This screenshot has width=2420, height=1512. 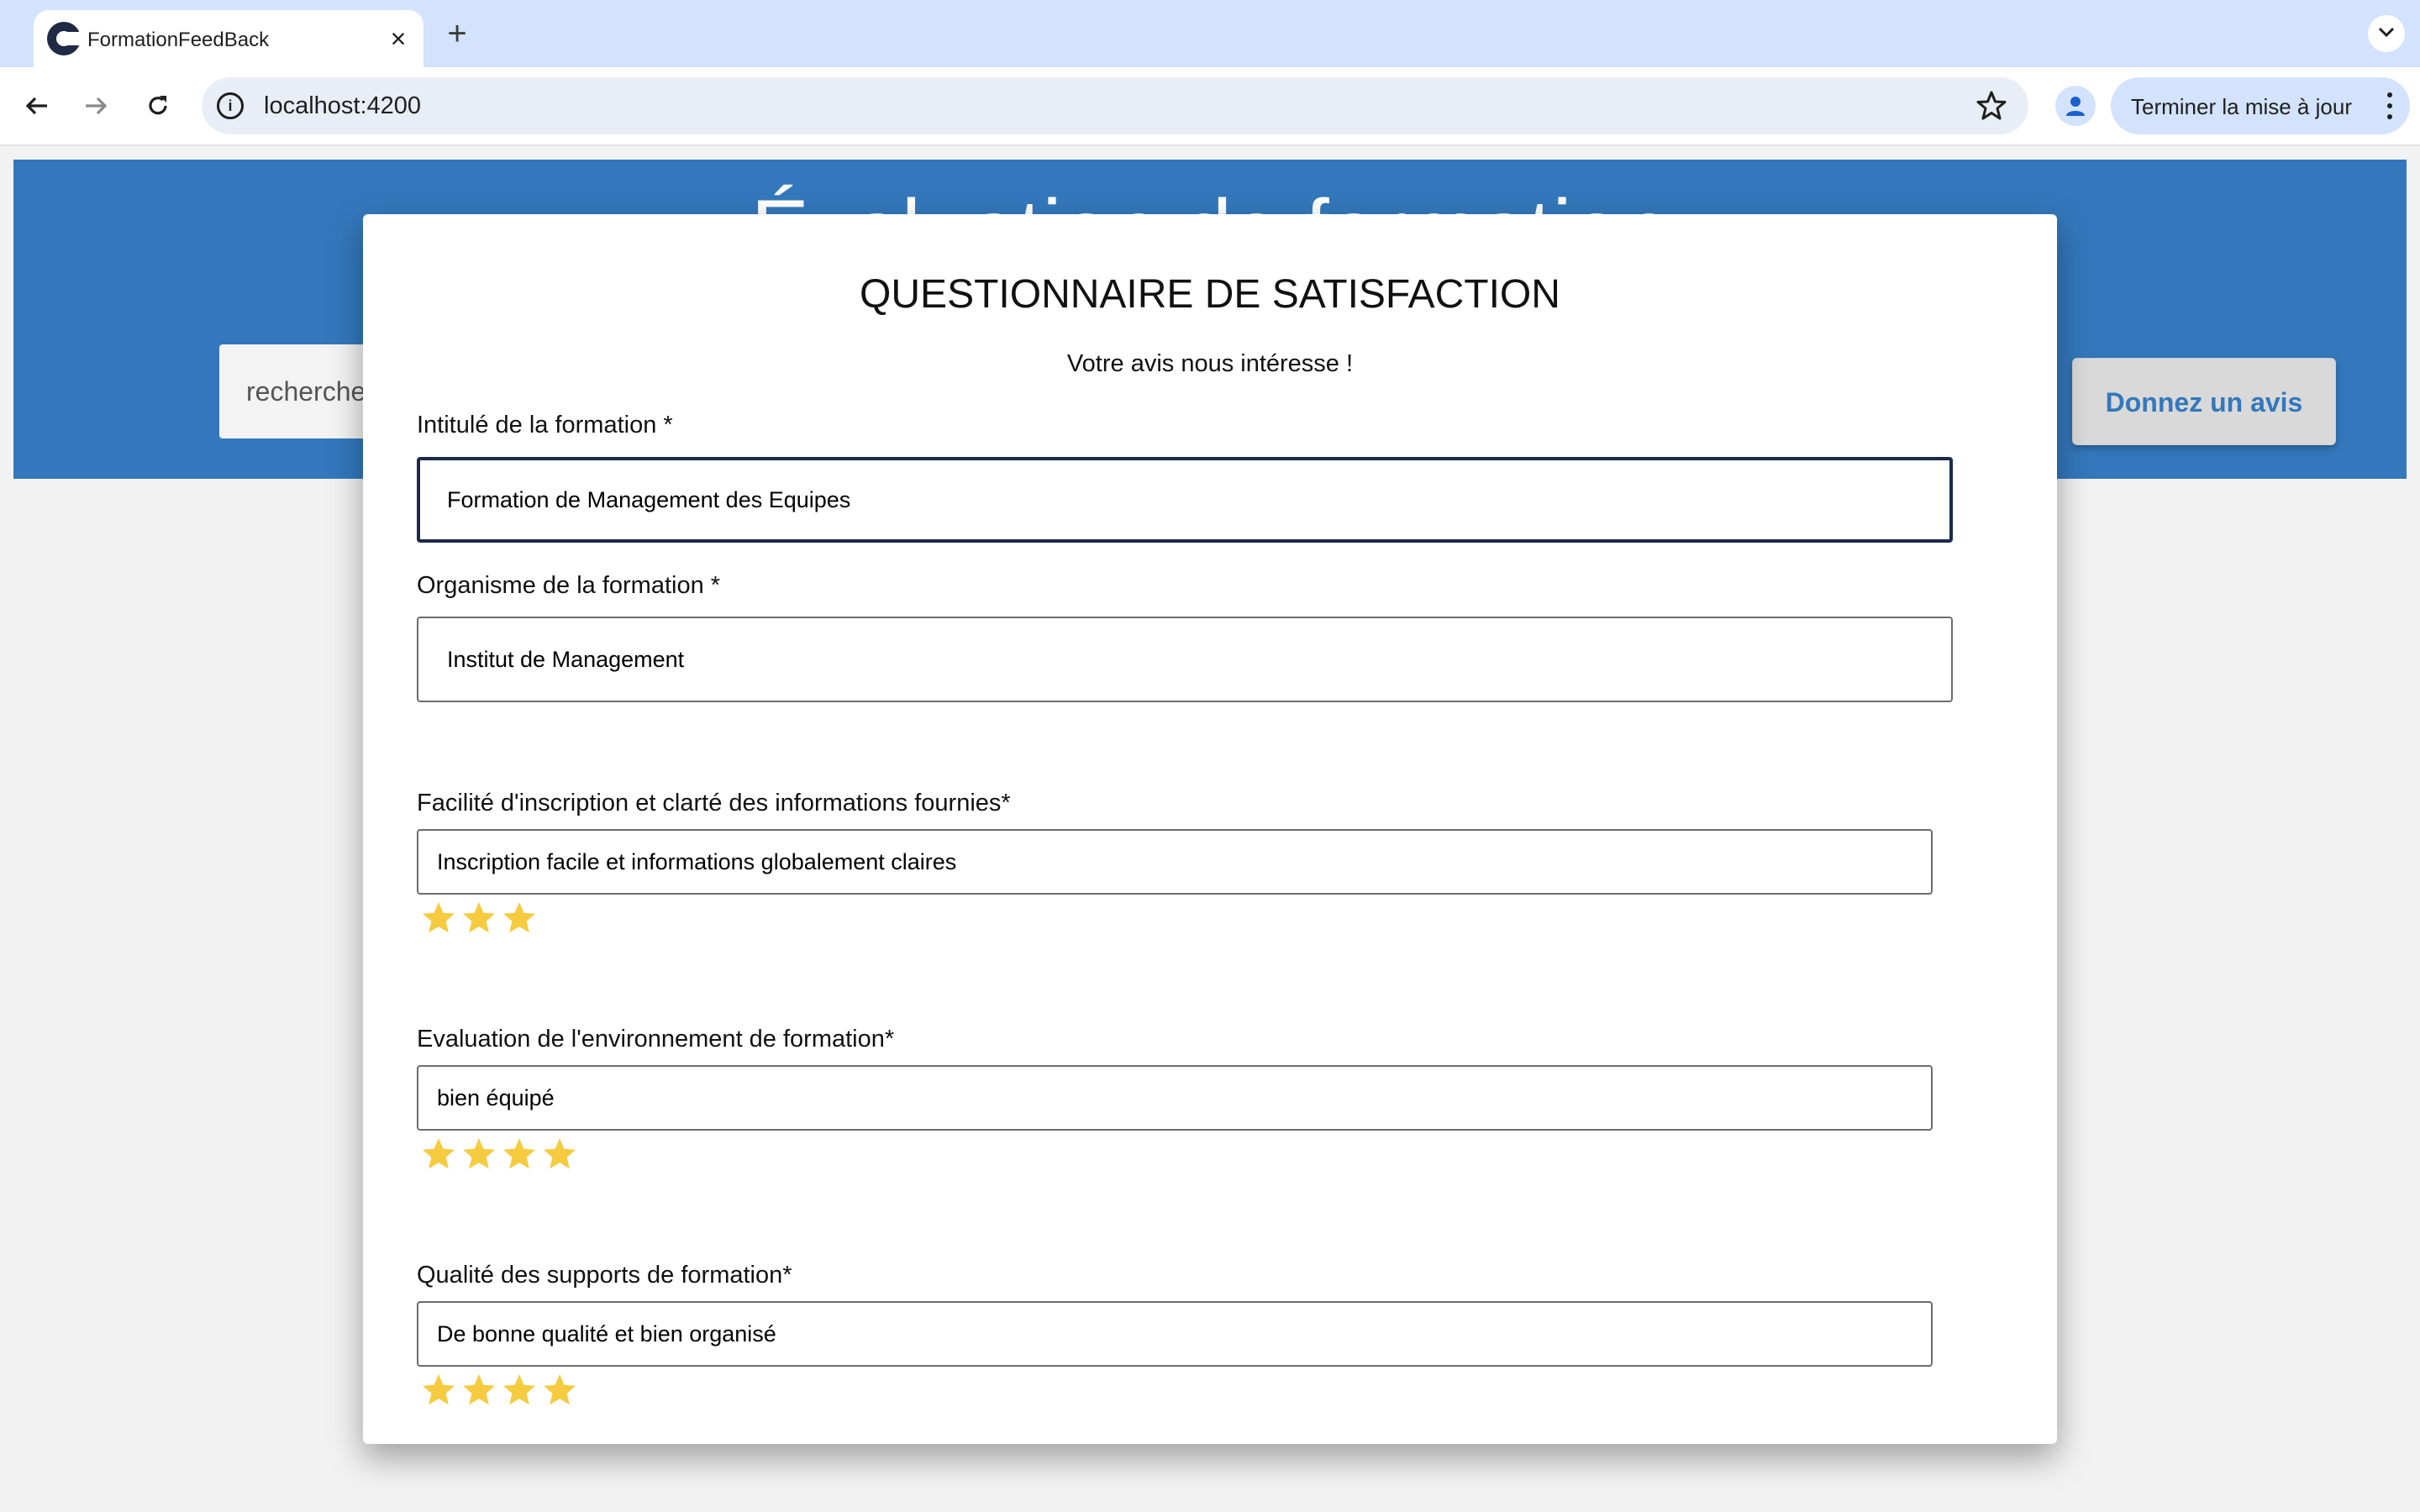 I want to click on reload-icon, so click(x=158, y=106).